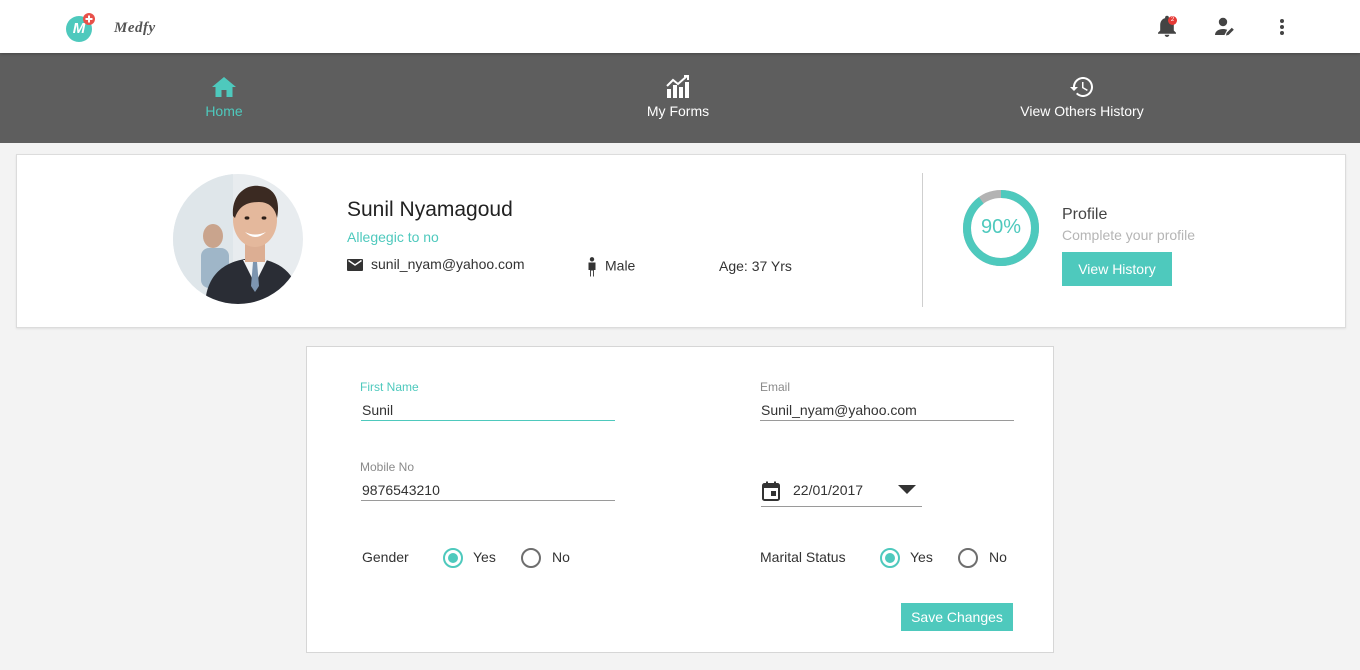  Describe the element at coordinates (224, 111) in the screenshot. I see `nav-tab-label: Home` at that location.